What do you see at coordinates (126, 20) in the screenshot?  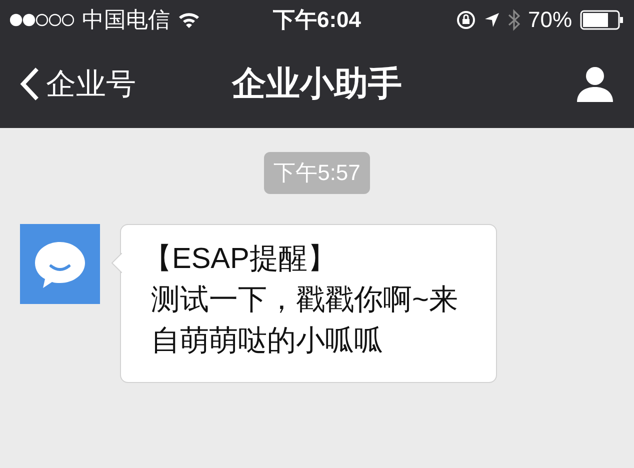 I see `carrier-name: 中国电信` at bounding box center [126, 20].